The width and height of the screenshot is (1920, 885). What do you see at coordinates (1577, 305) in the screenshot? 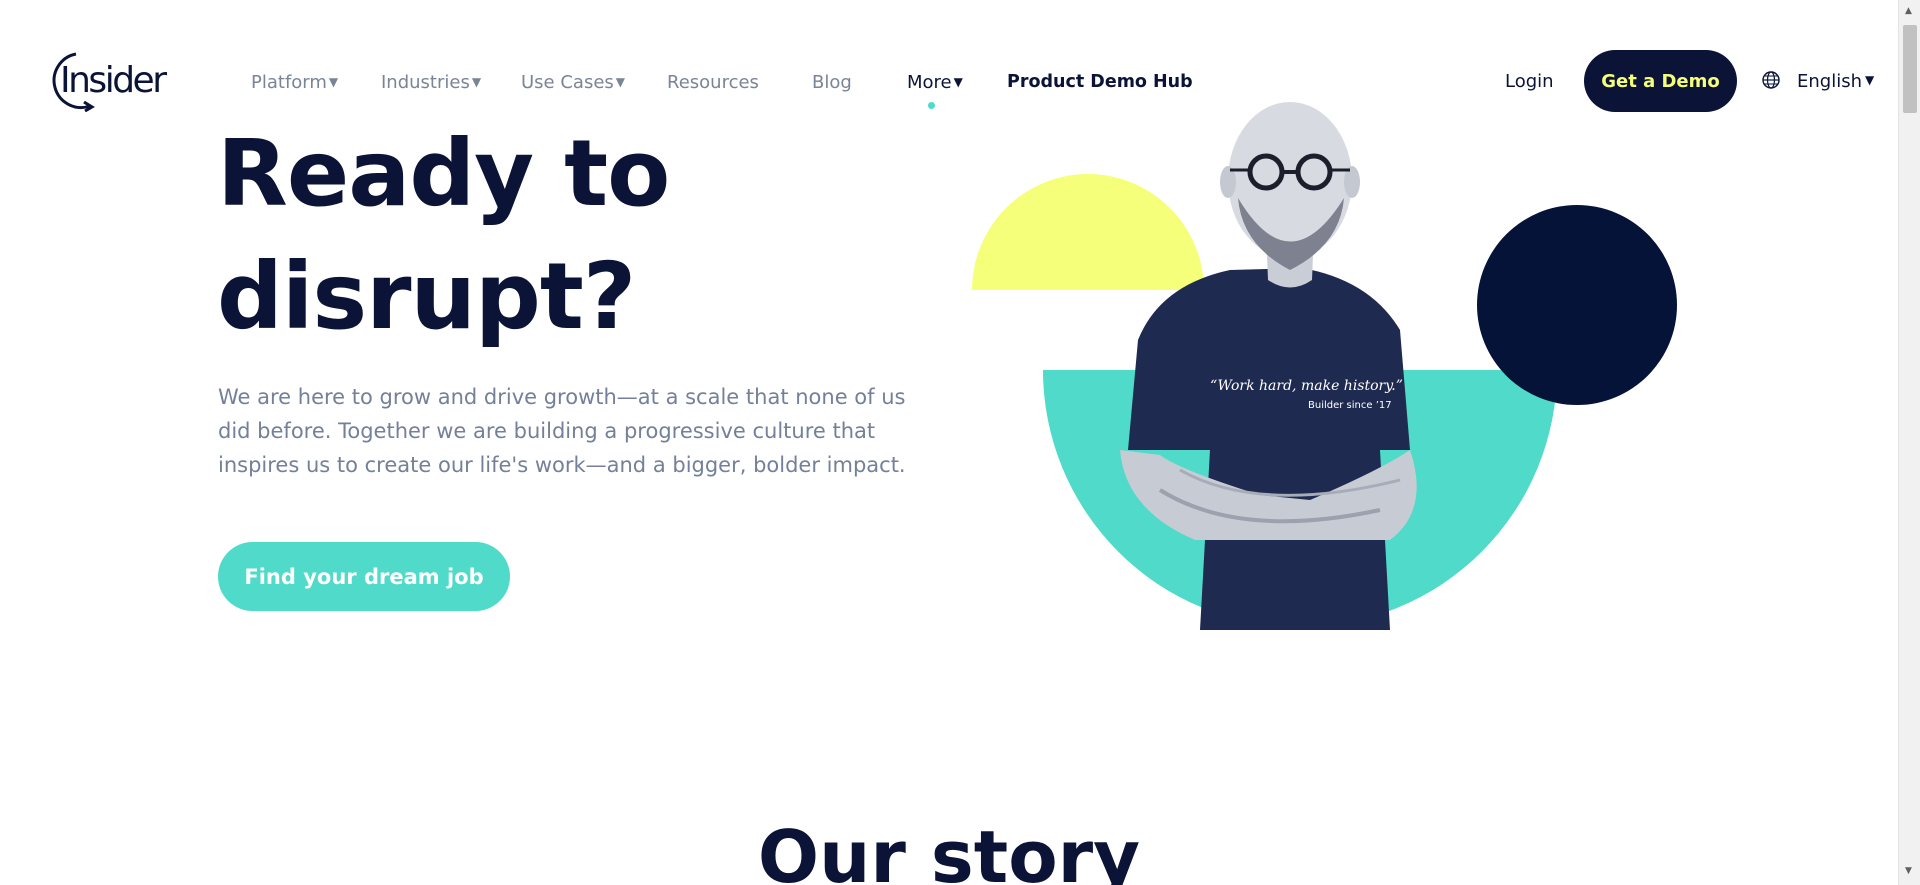
I see `navy-circle` at bounding box center [1577, 305].